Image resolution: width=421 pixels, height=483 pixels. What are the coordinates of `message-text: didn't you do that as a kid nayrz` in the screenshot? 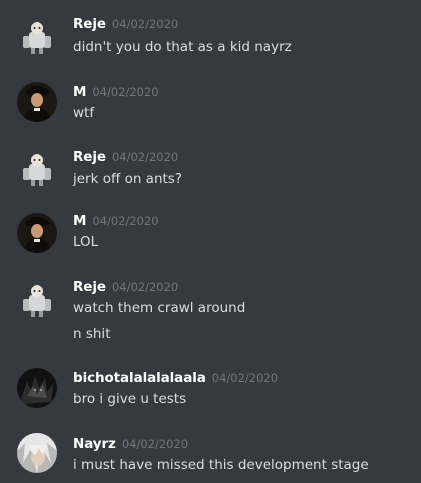 It's located at (182, 47).